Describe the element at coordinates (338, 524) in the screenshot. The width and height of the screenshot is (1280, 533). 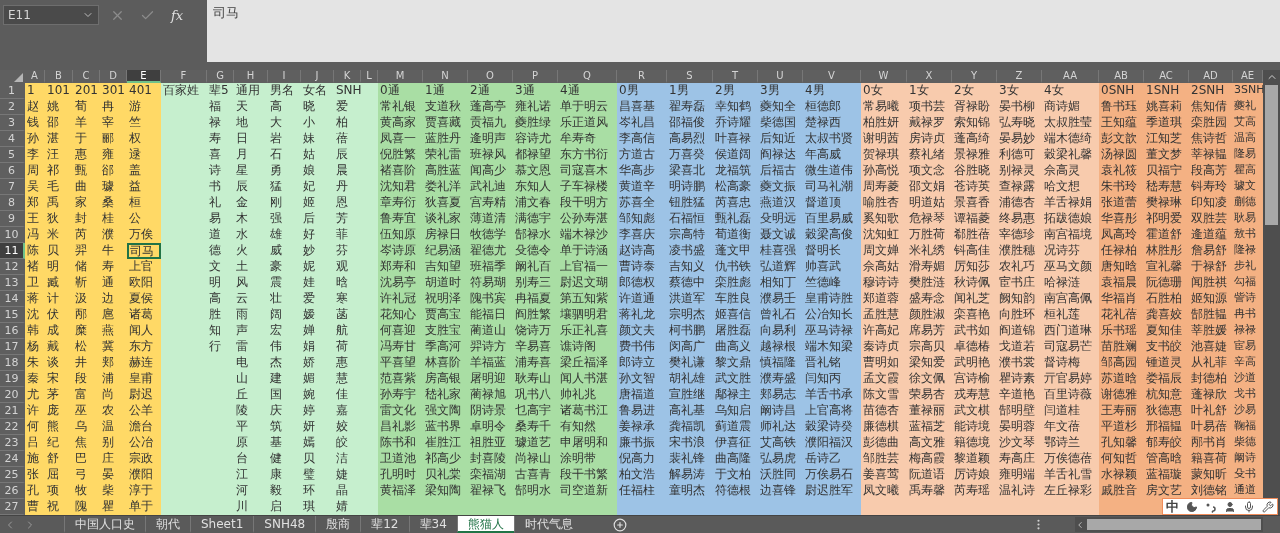
I see `sheet-tab: 殷商` at that location.